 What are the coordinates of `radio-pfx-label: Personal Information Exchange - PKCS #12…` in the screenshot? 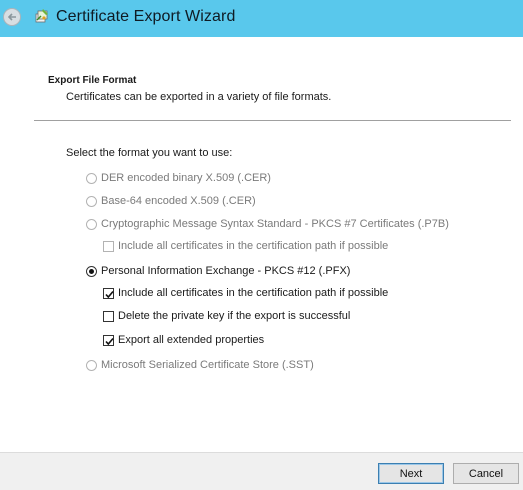 It's located at (226, 271).